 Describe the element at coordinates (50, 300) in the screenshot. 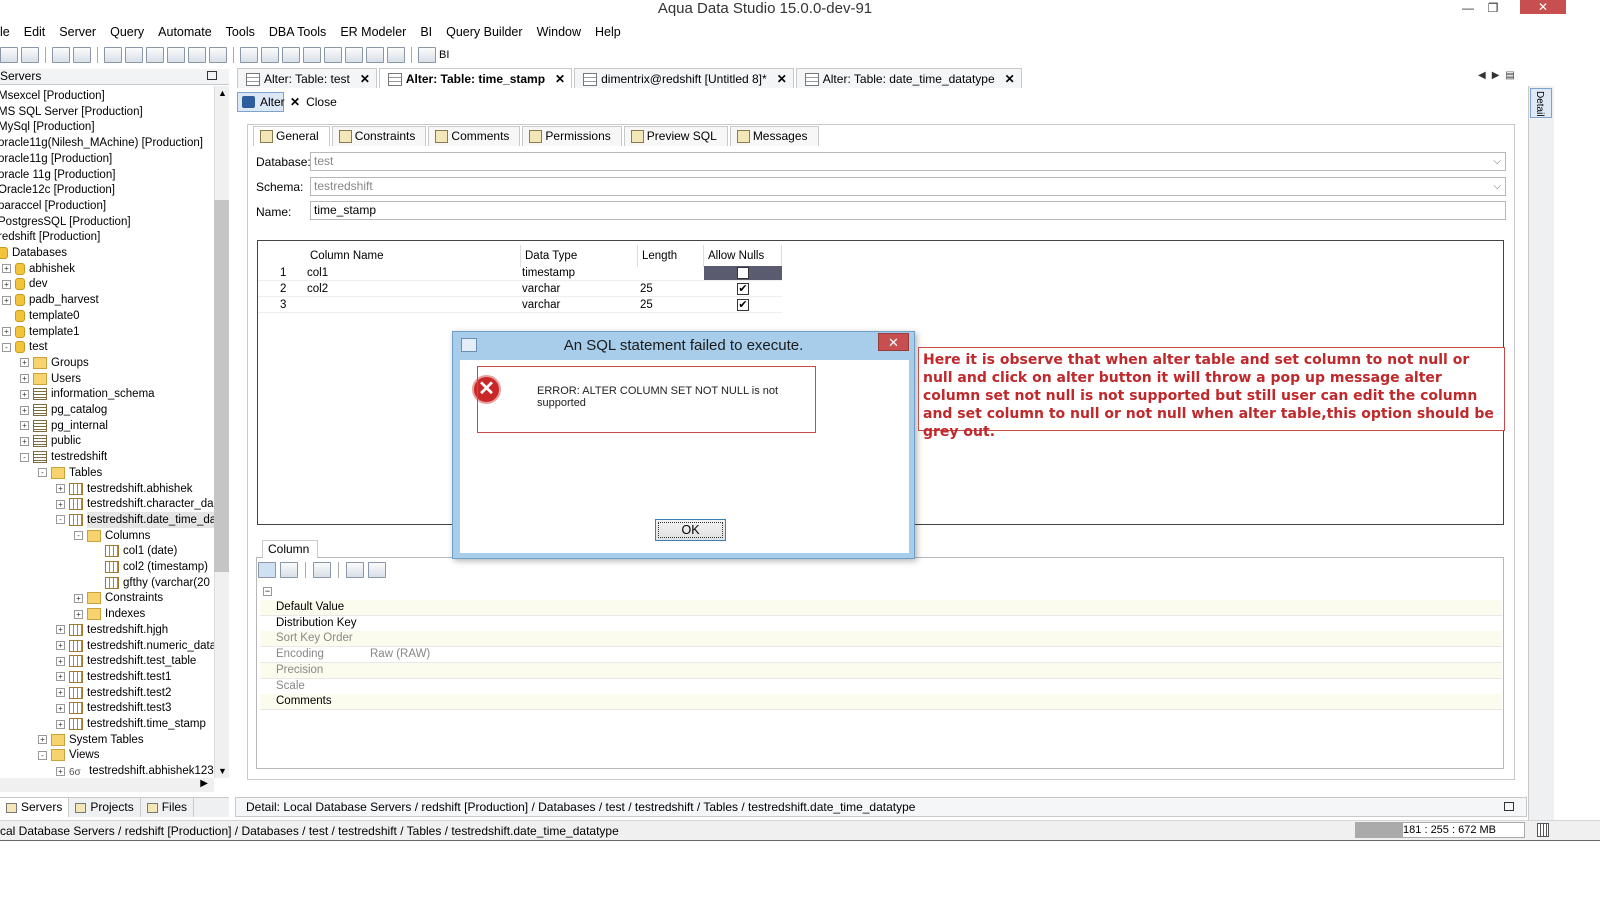

I see `tree-item: + padb_harvest` at that location.